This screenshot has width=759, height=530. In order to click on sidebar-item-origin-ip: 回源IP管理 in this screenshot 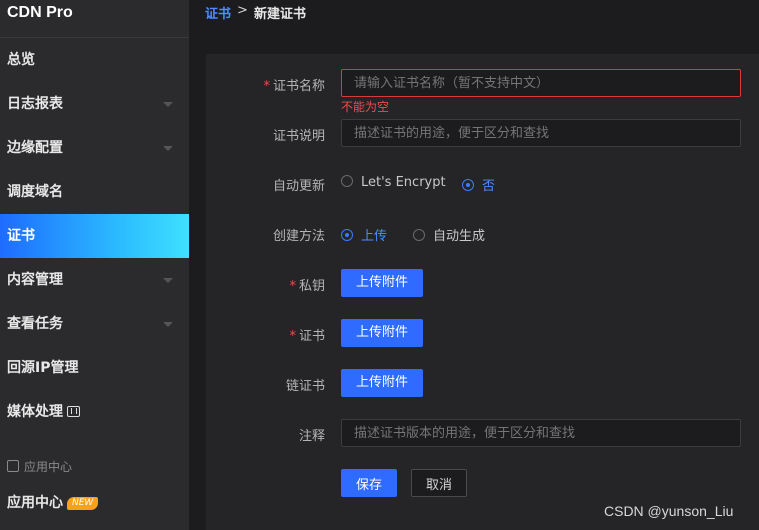, I will do `click(94, 368)`.